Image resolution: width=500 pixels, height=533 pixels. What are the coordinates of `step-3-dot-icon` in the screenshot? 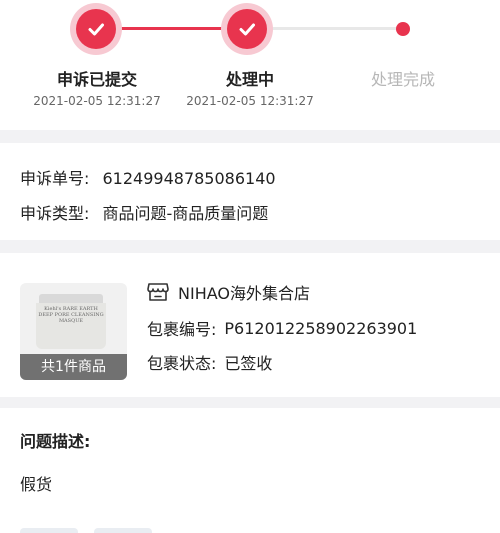 It's located at (403, 29).